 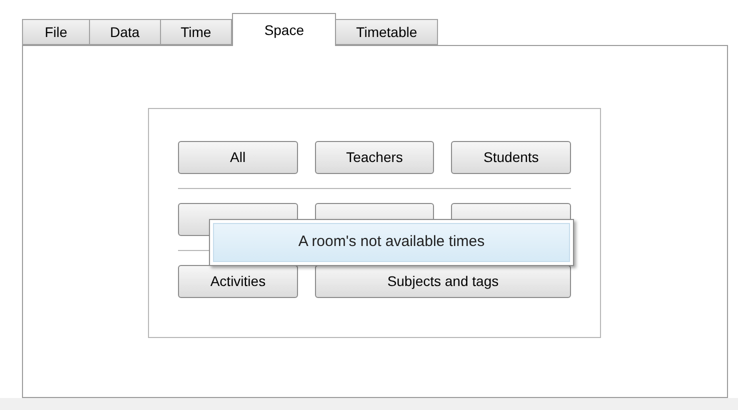 What do you see at coordinates (238, 281) in the screenshot?
I see `button: Activities` at bounding box center [238, 281].